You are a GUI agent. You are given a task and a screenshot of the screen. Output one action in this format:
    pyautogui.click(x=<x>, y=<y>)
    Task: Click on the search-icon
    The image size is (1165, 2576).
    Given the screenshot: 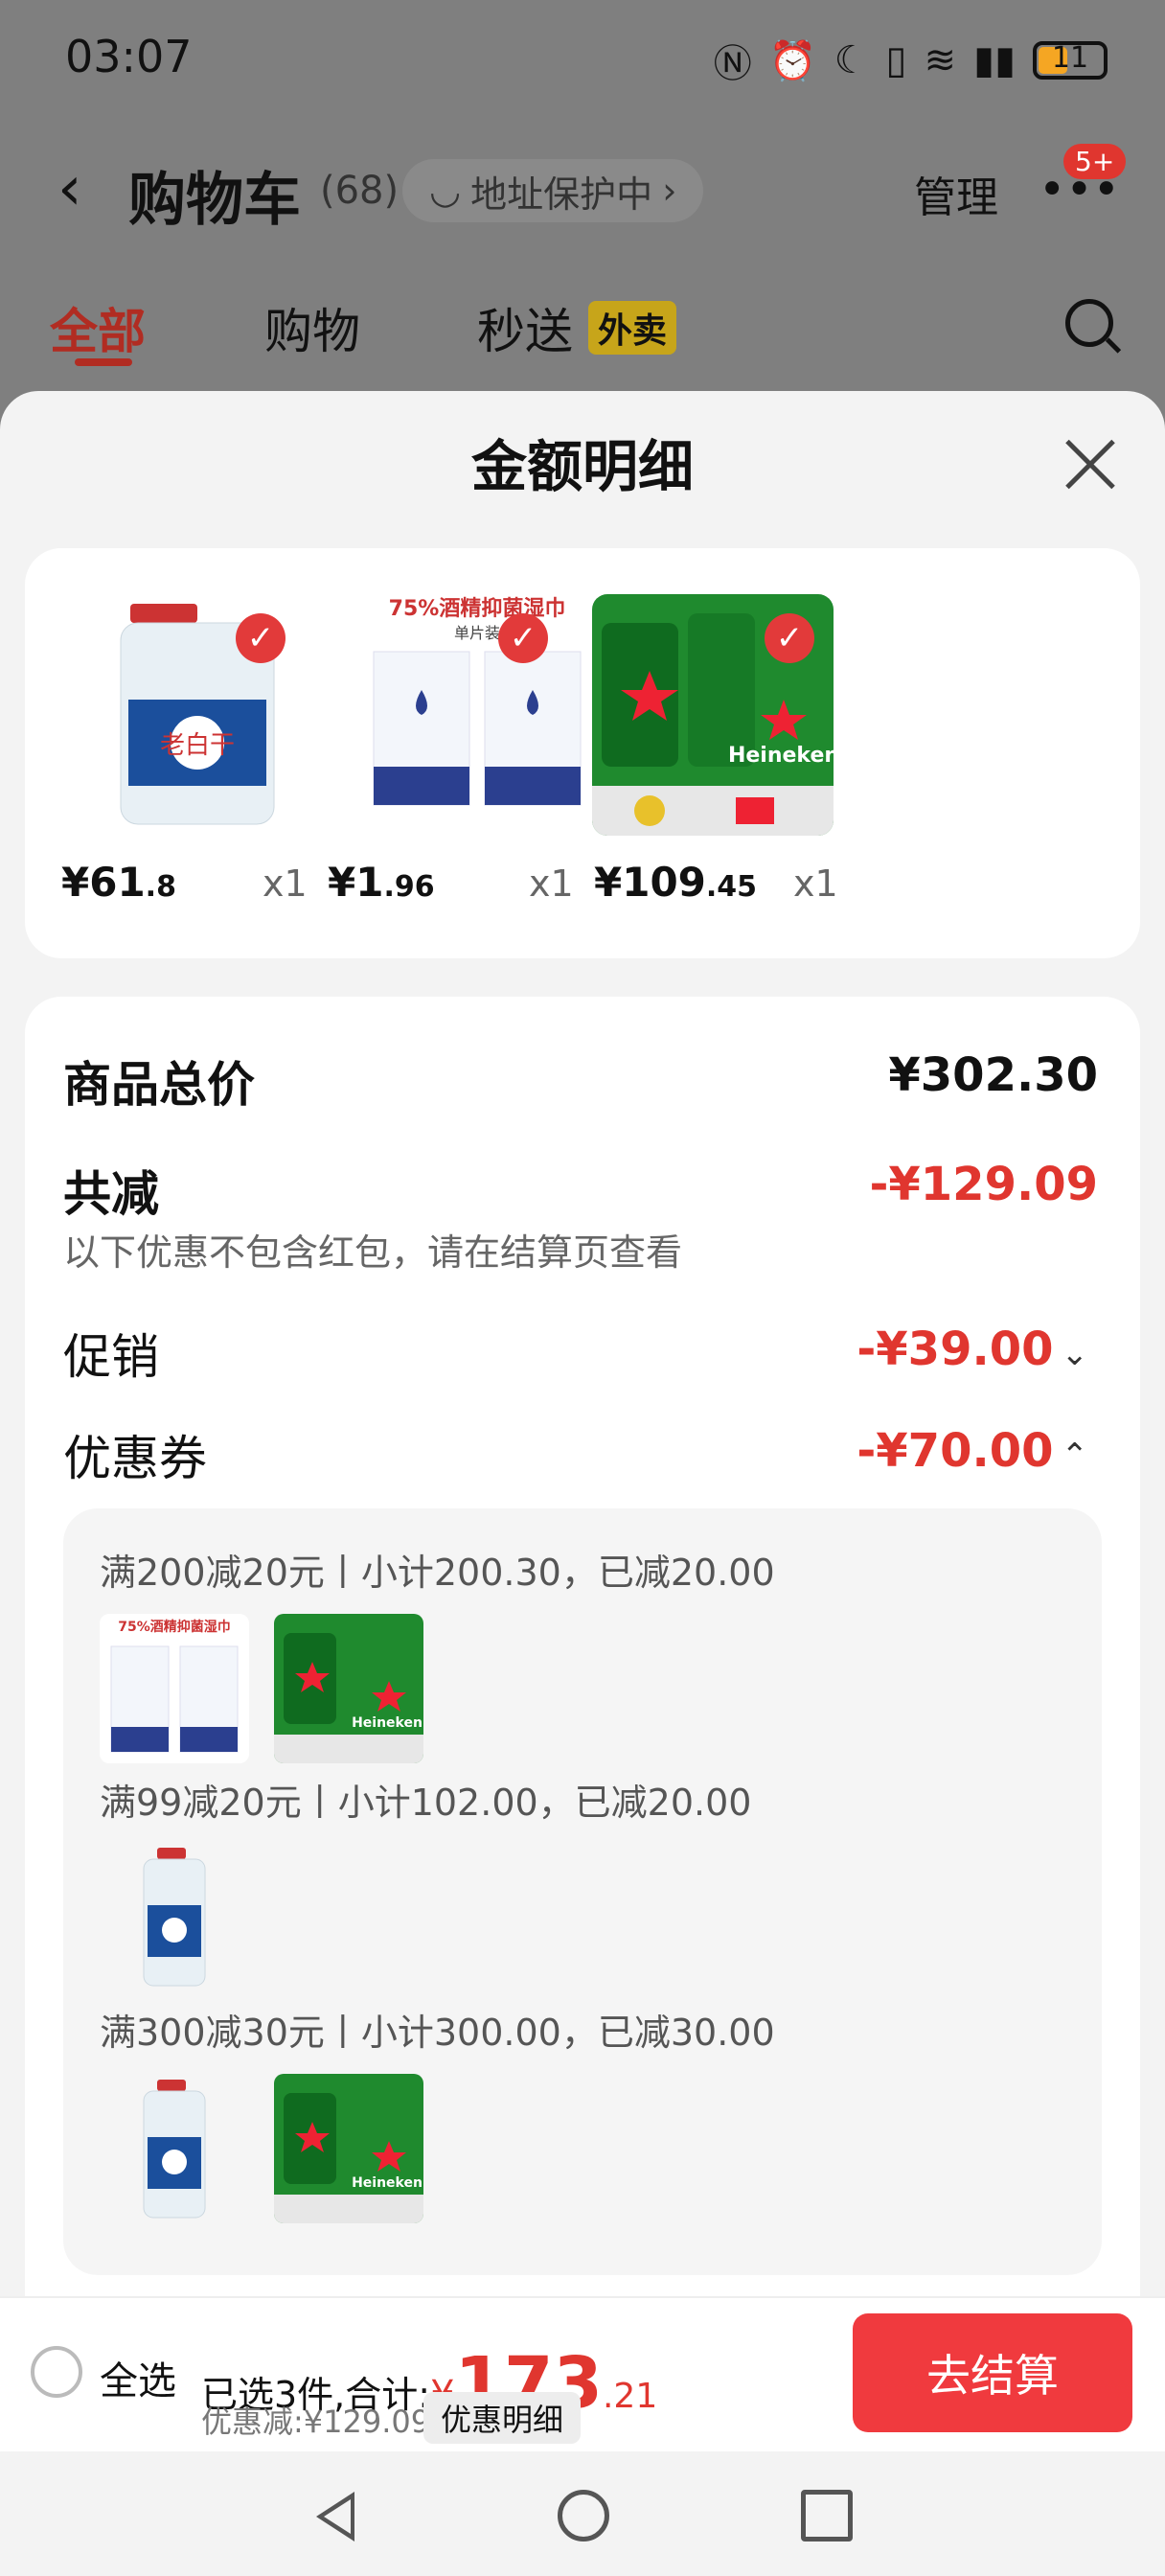 What is the action you would take?
    pyautogui.click(x=1089, y=323)
    